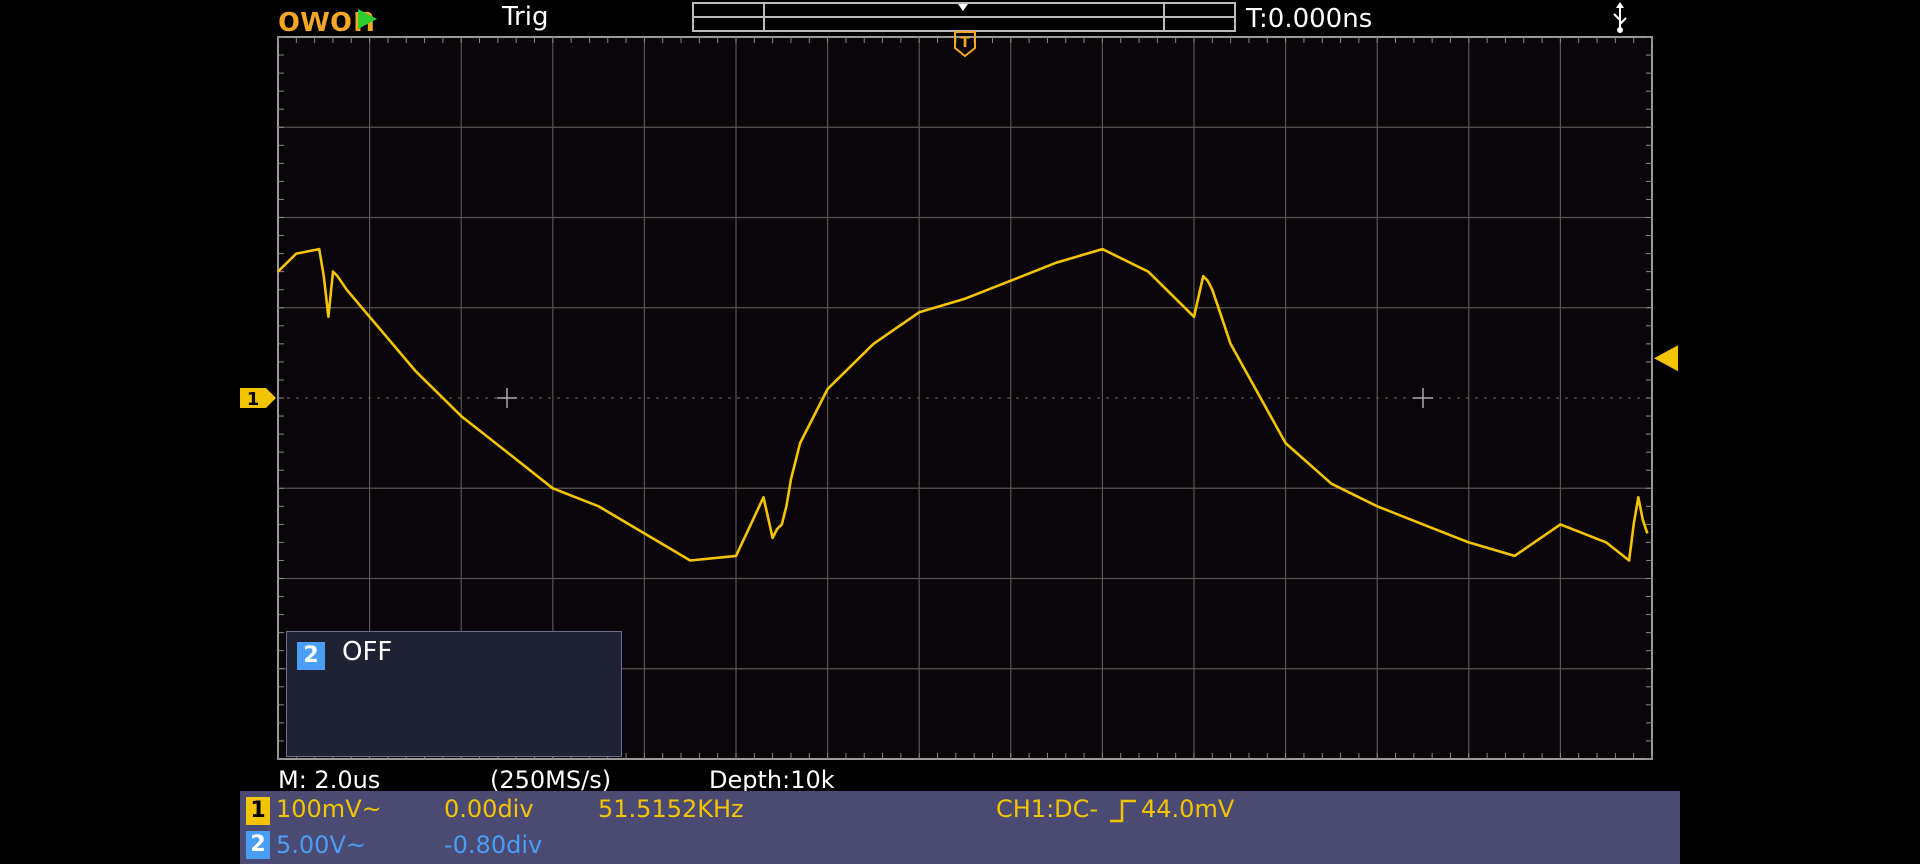 The width and height of the screenshot is (1920, 864). What do you see at coordinates (367, 652) in the screenshot?
I see `channel-2-state: OFF` at bounding box center [367, 652].